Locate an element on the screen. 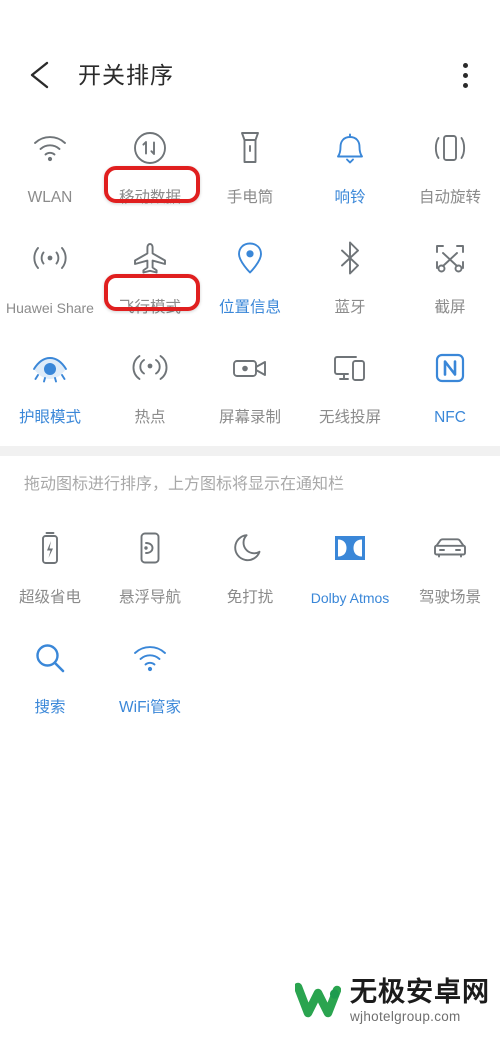  watermark: 无极安卓网 wjhotelgroup.com is located at coordinates (391, 1000).